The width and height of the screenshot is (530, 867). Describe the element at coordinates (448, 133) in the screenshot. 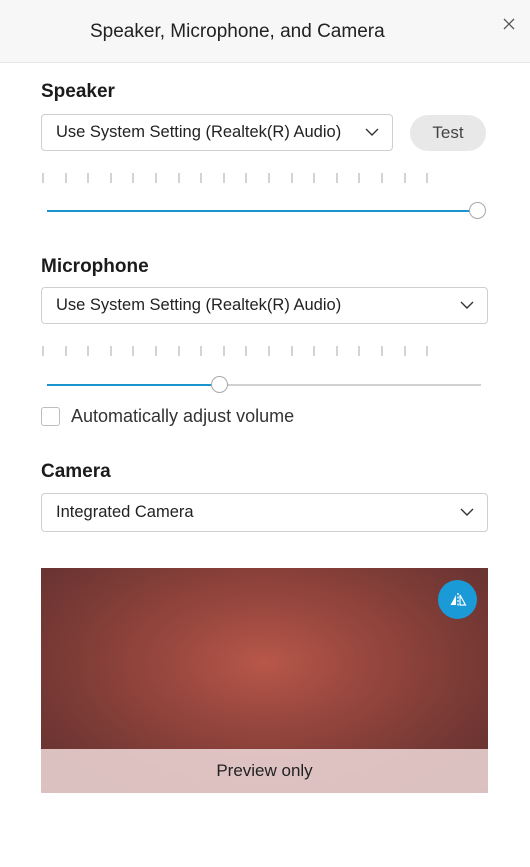

I see `speaker-test-button: Test` at that location.